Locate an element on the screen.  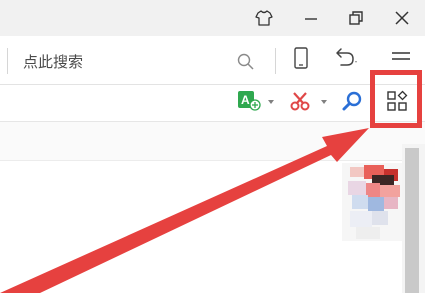
toolbar: A is located at coordinates (212, 103).